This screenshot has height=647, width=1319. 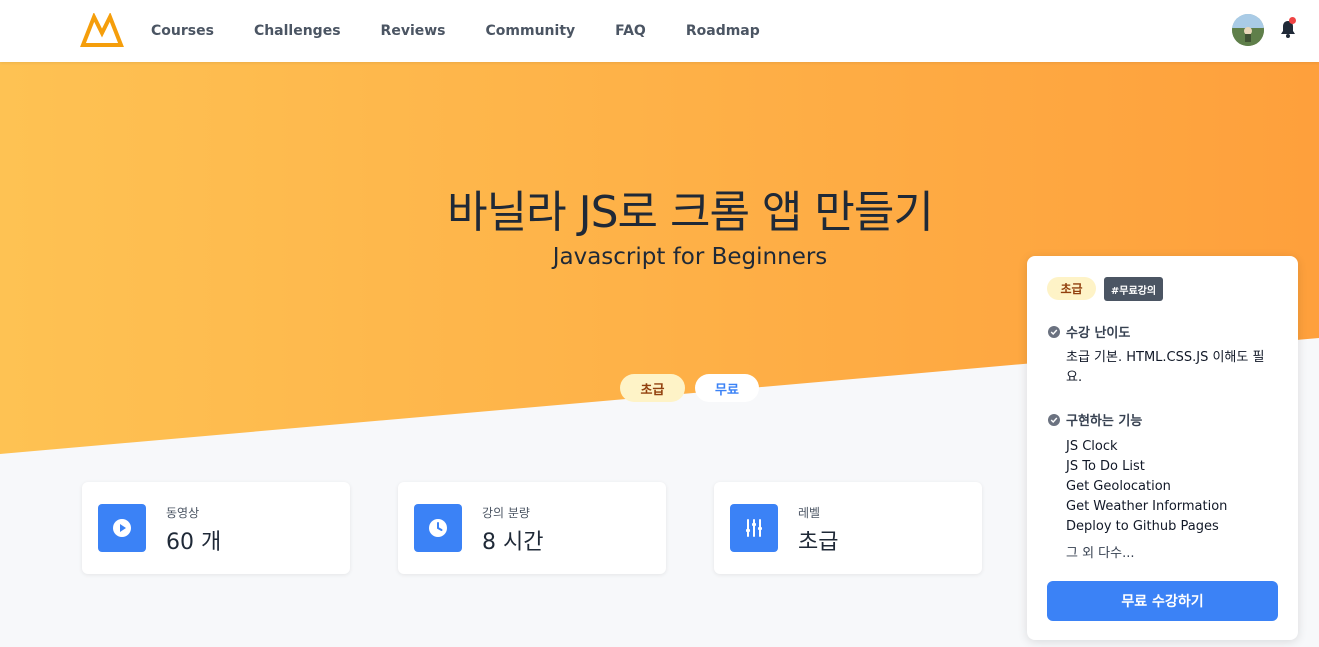 I want to click on price-pill: 무료, so click(x=727, y=388).